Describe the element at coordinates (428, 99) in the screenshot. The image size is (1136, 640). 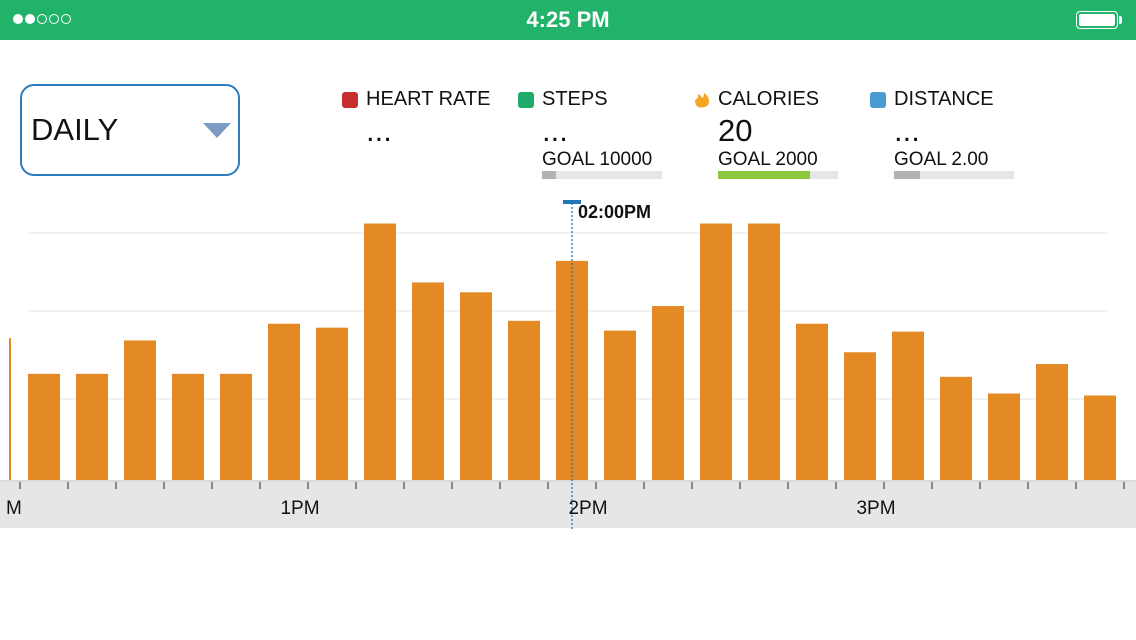
I see `heart-rate-label: HEART RATE` at that location.